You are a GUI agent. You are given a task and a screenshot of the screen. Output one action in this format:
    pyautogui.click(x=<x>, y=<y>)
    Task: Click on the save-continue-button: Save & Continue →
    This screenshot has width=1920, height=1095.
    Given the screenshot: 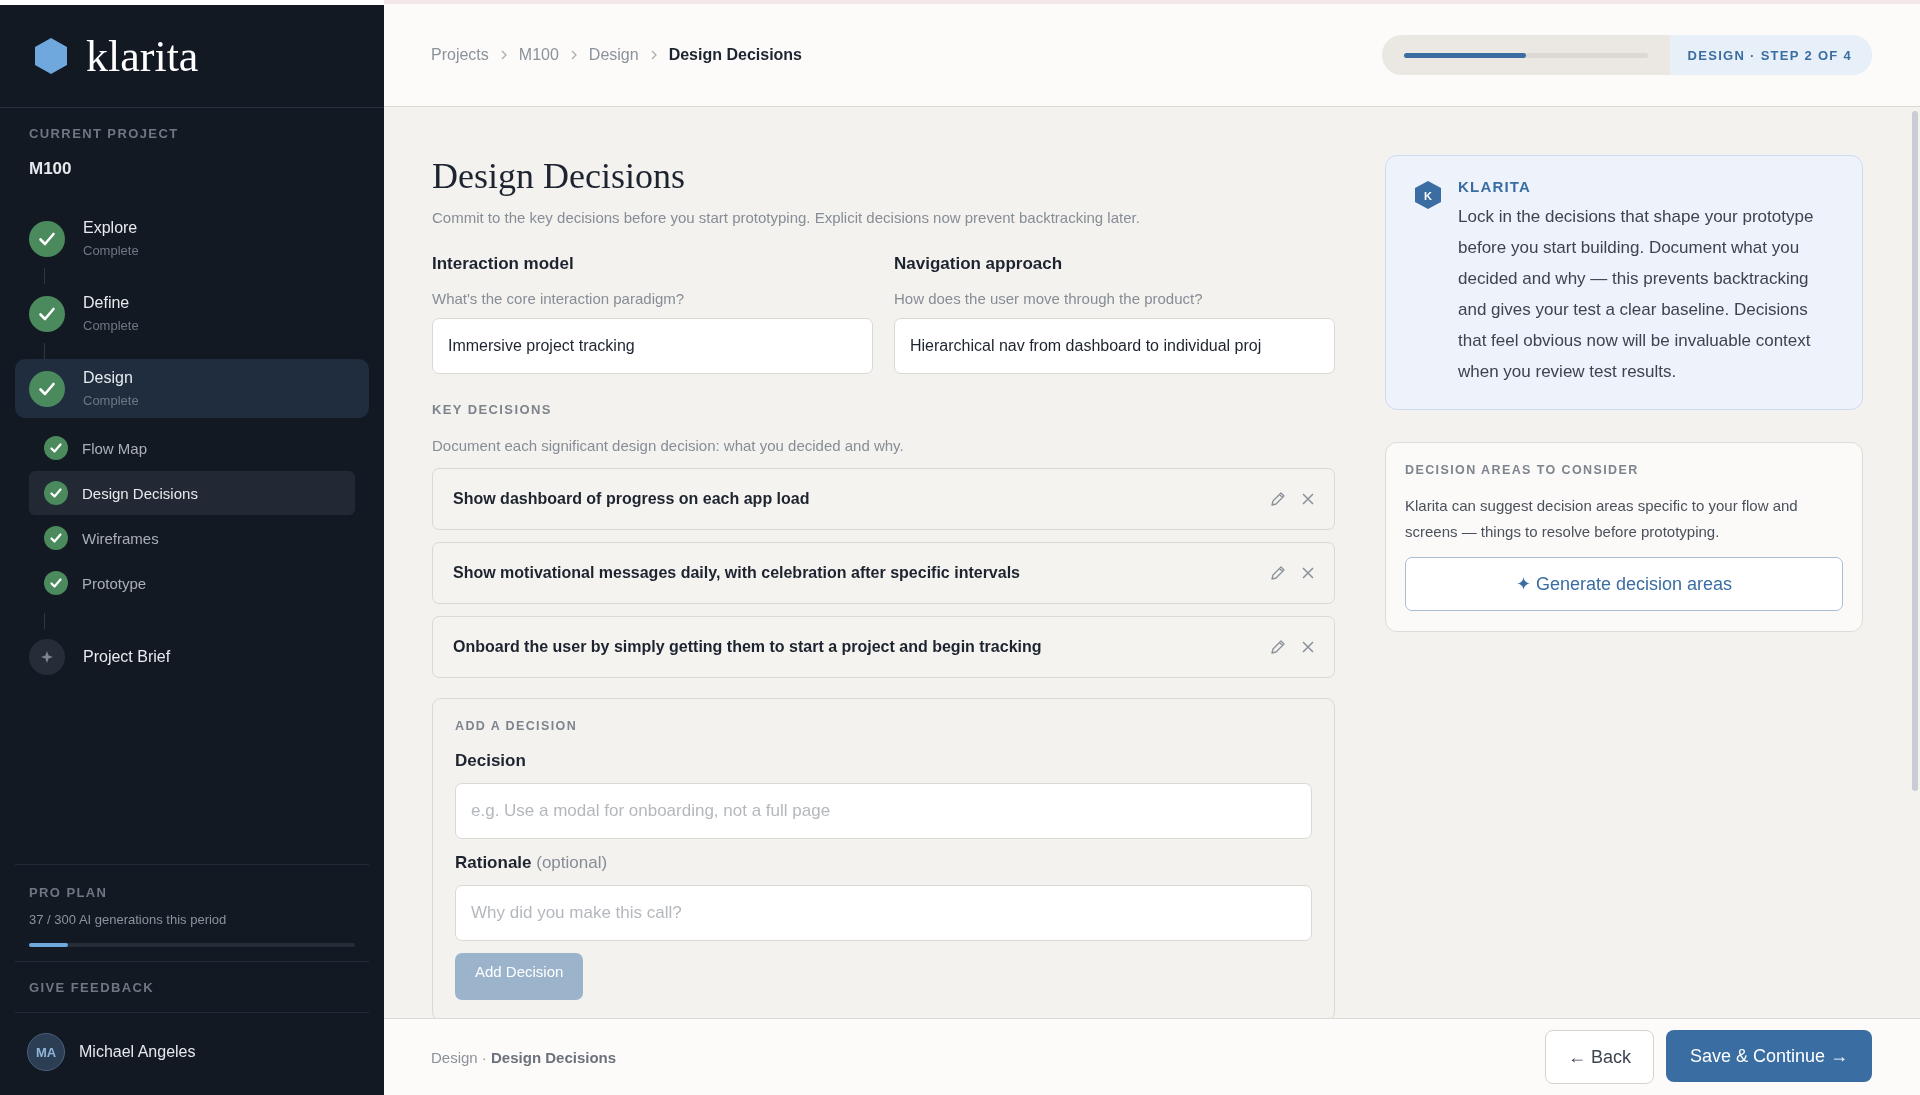 What is the action you would take?
    pyautogui.click(x=1768, y=1056)
    